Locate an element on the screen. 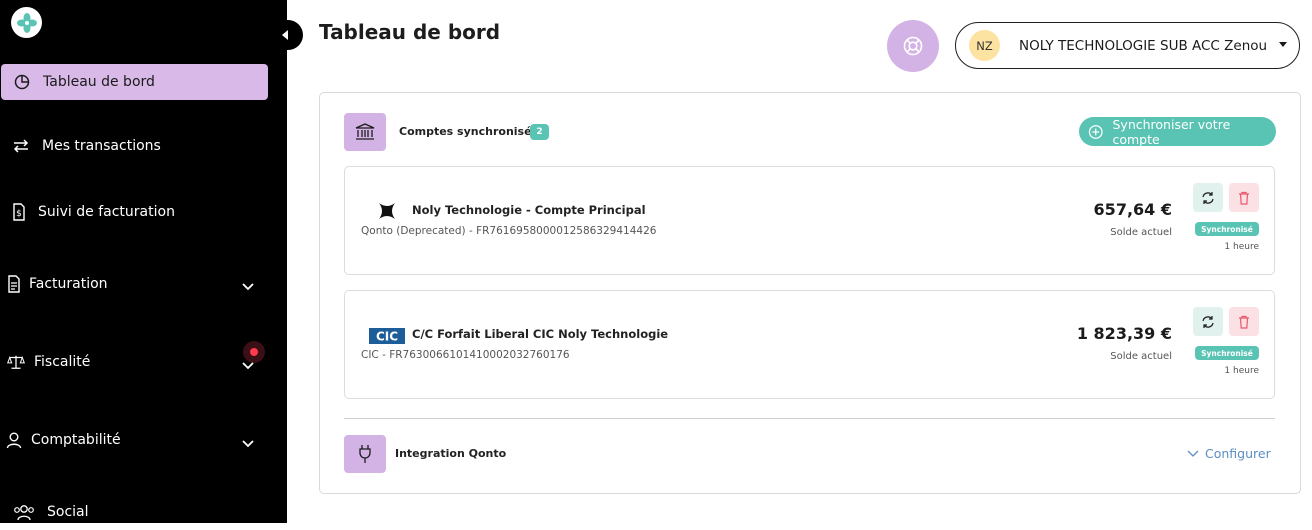 The width and height of the screenshot is (1312, 530). sidebar-item-suivi-de-facturation: $ Suivi de facturation is located at coordinates (133, 212).